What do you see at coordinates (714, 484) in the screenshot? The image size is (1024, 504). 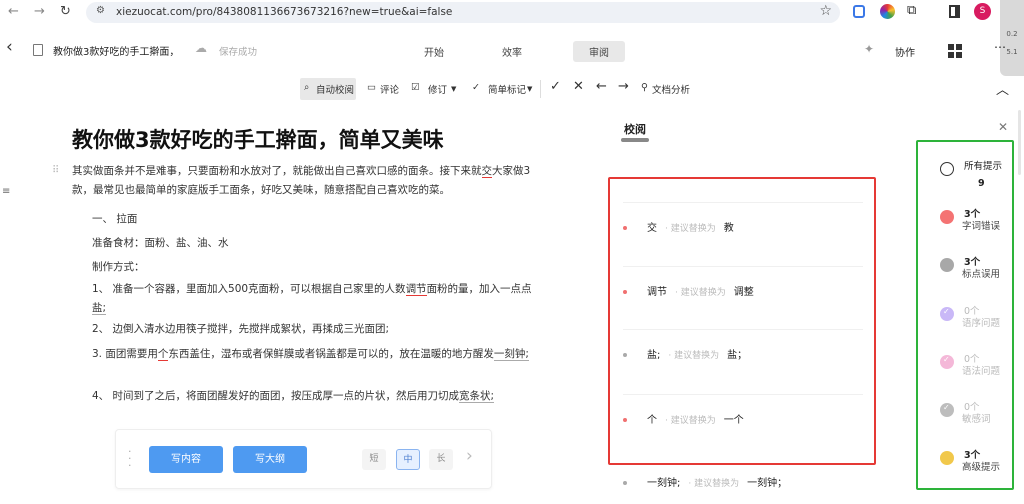 I see `replace-hint: · 建议替换为` at bounding box center [714, 484].